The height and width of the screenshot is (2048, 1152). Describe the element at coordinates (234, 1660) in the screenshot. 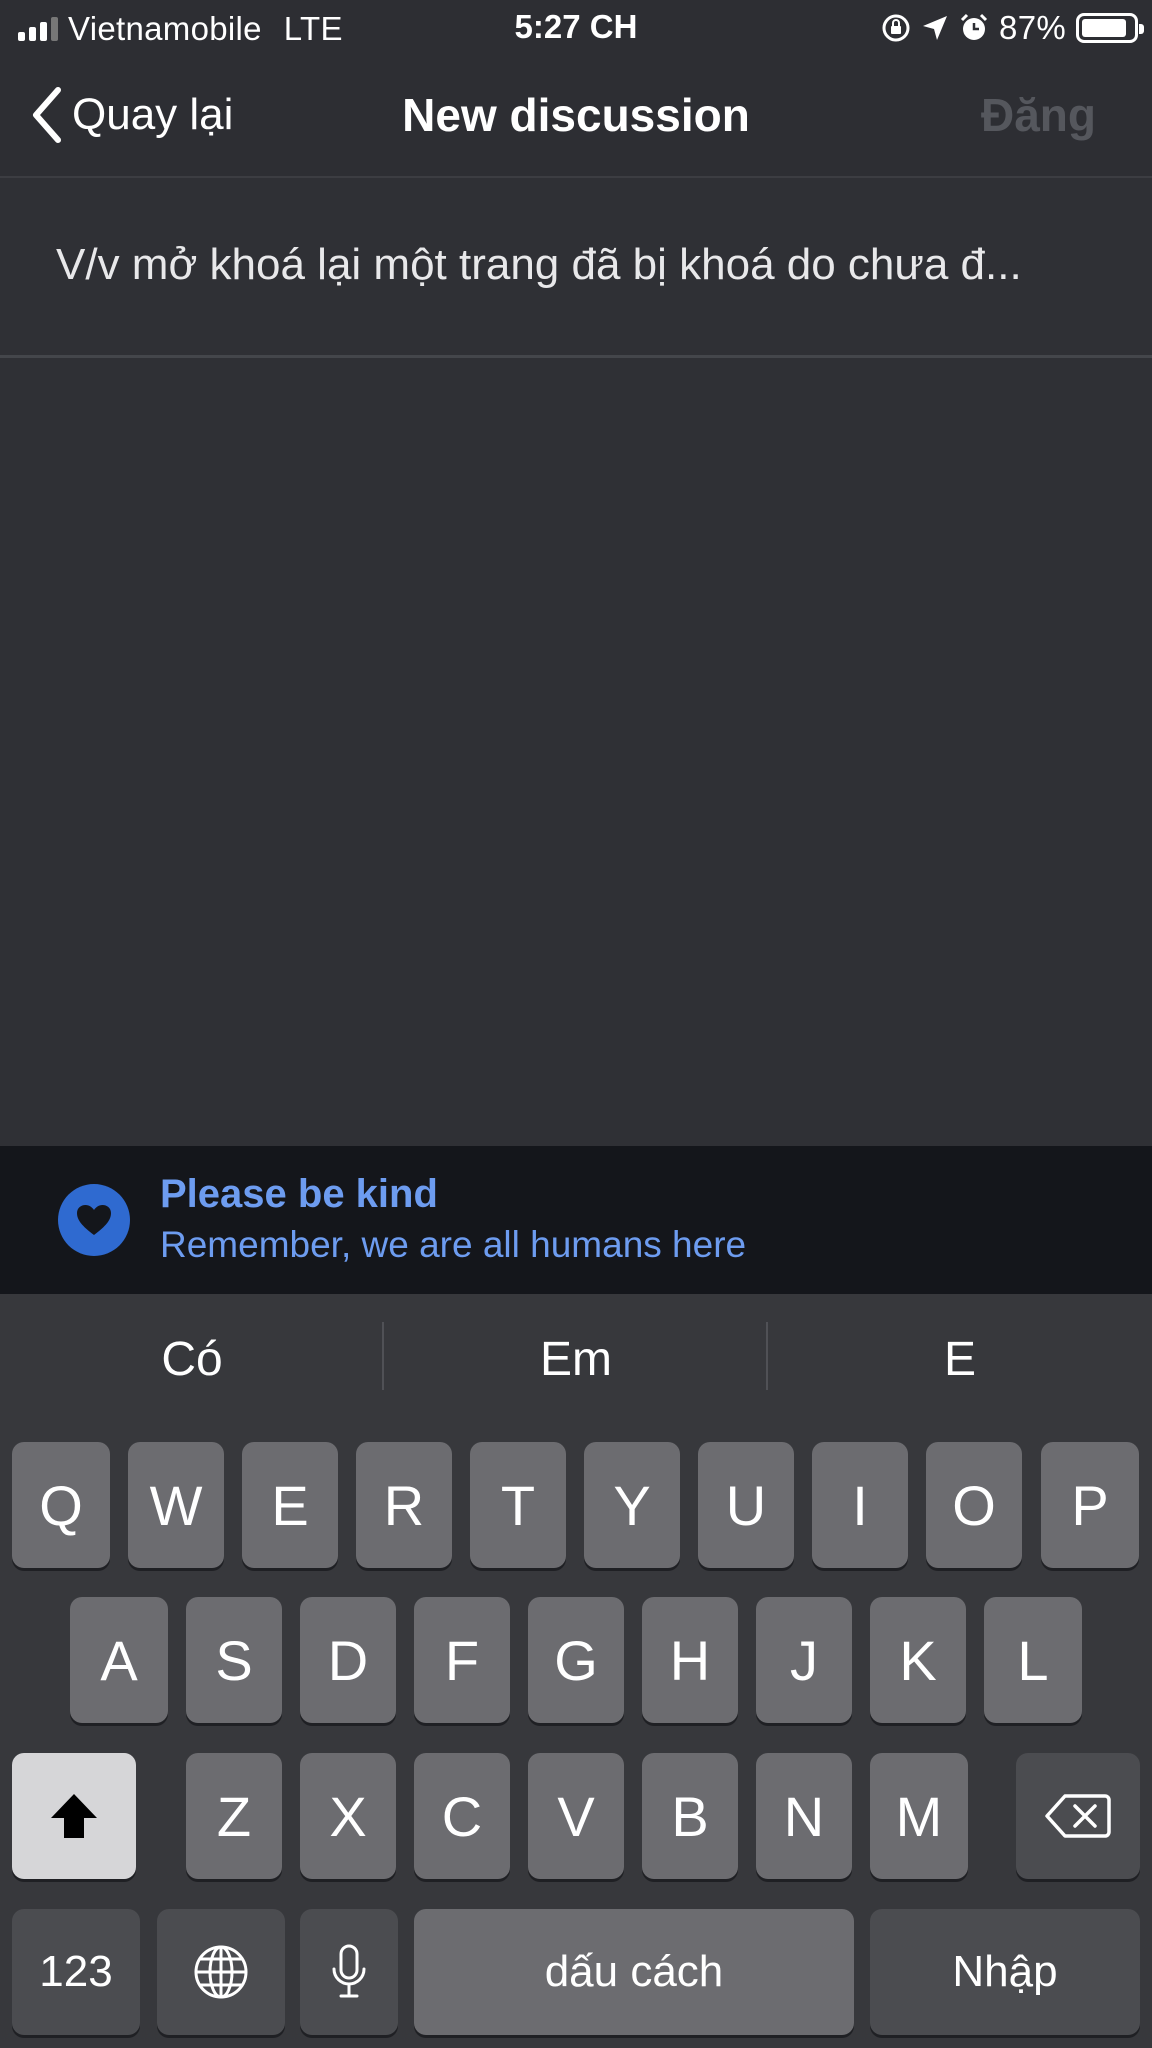

I see `key-s: S` at that location.